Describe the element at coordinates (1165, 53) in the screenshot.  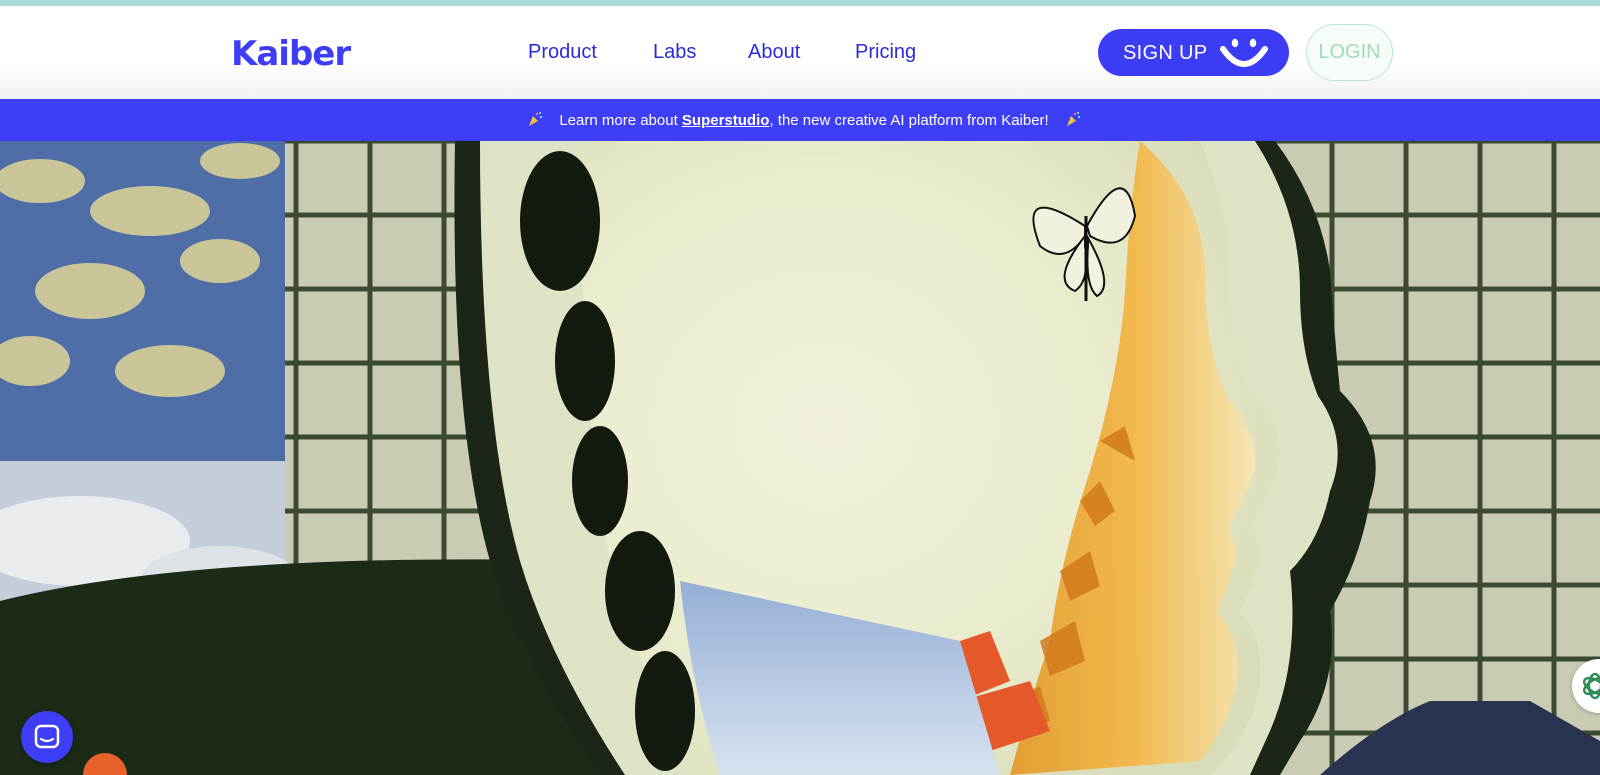
I see `sign-up-label: SIGN UP` at that location.